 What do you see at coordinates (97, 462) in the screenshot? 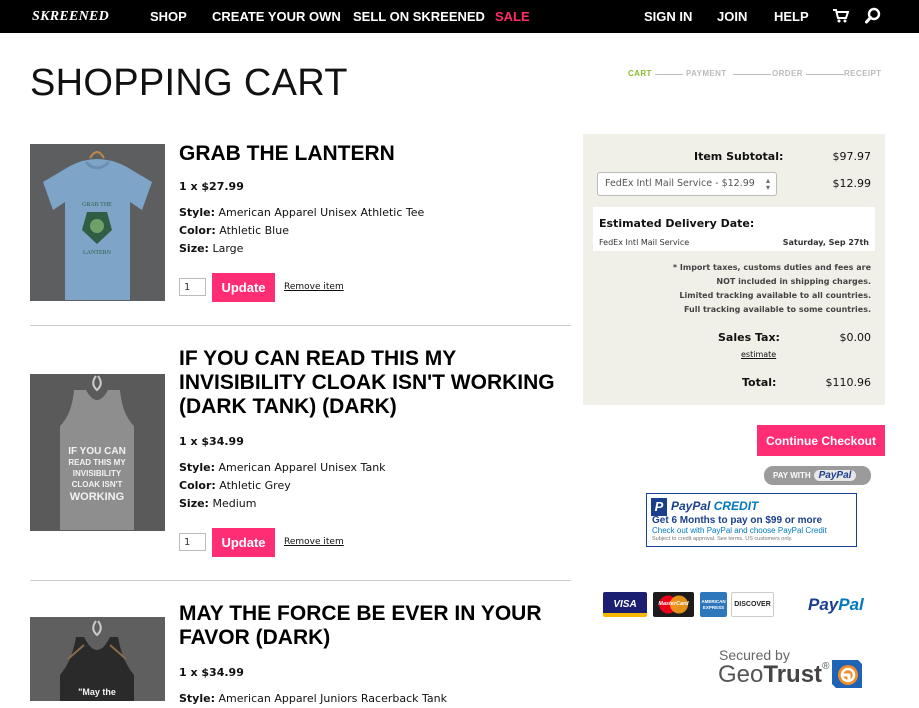
I see `shirt-print-text: READ THIS MY` at bounding box center [97, 462].